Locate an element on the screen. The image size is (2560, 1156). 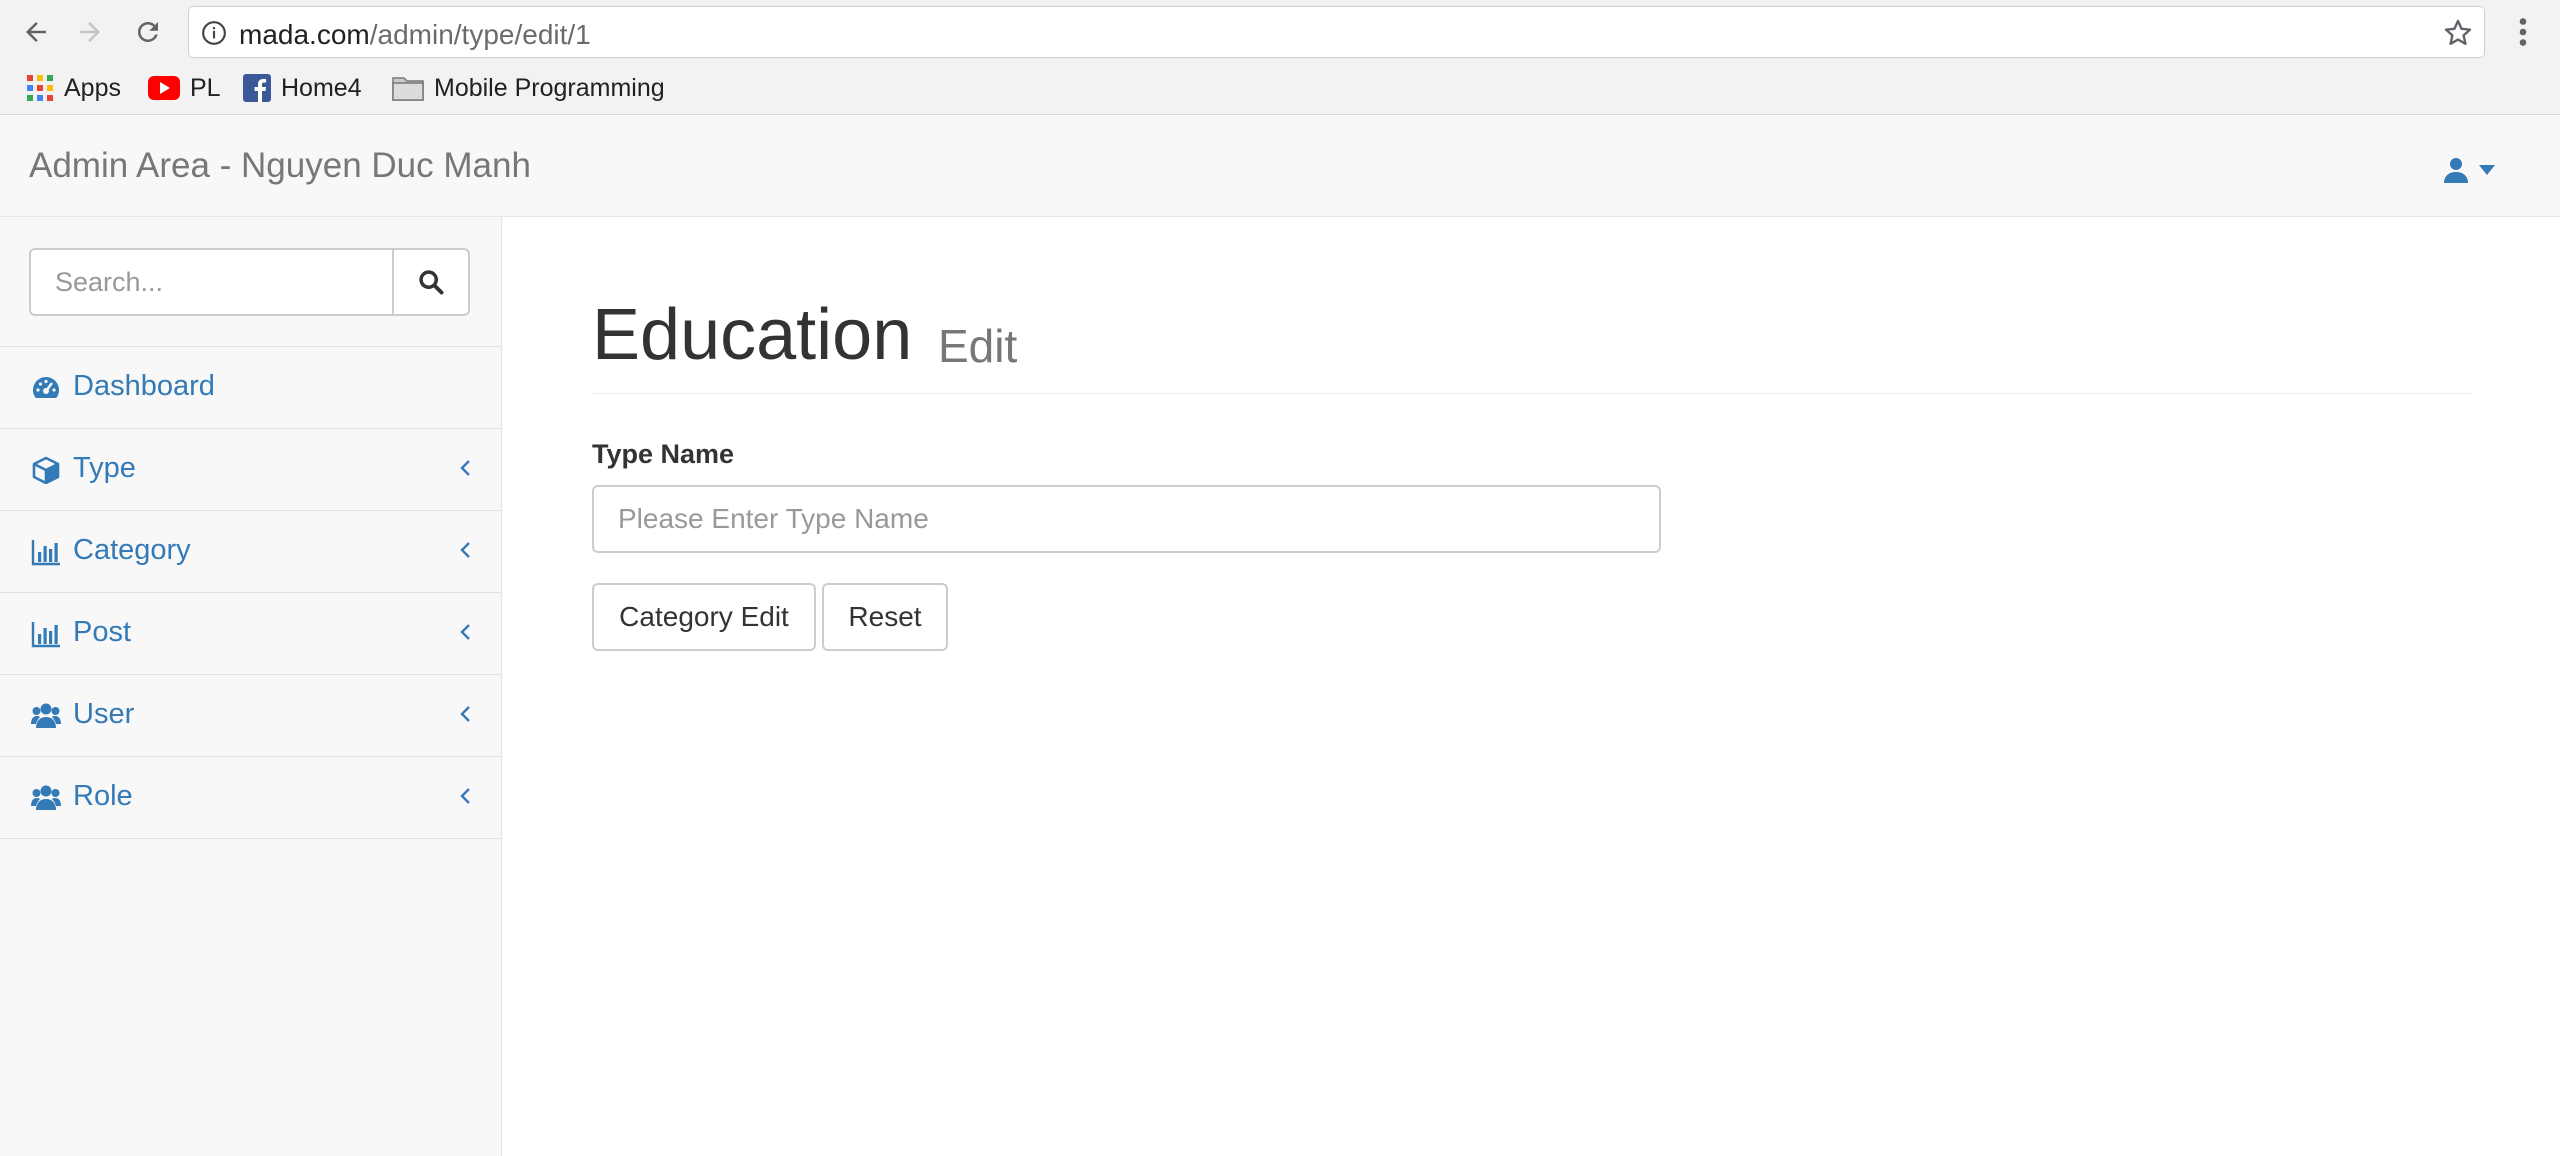
sidebar-item-user: User is located at coordinates (250, 716).